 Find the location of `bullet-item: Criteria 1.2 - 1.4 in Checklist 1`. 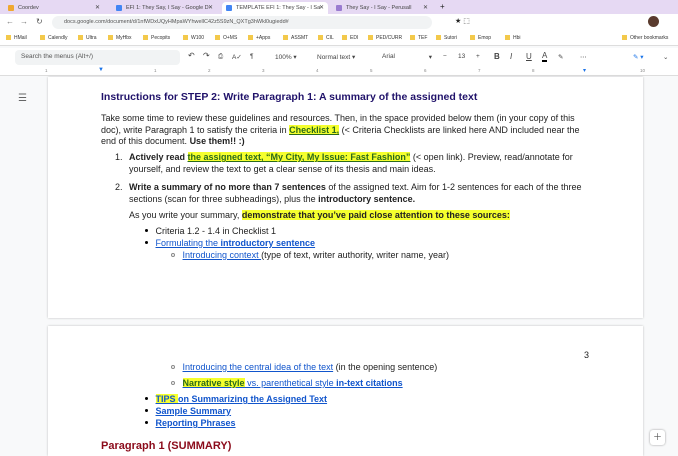

bullet-item: Criteria 1.2 - 1.4 in Checklist 1 is located at coordinates (210, 231).